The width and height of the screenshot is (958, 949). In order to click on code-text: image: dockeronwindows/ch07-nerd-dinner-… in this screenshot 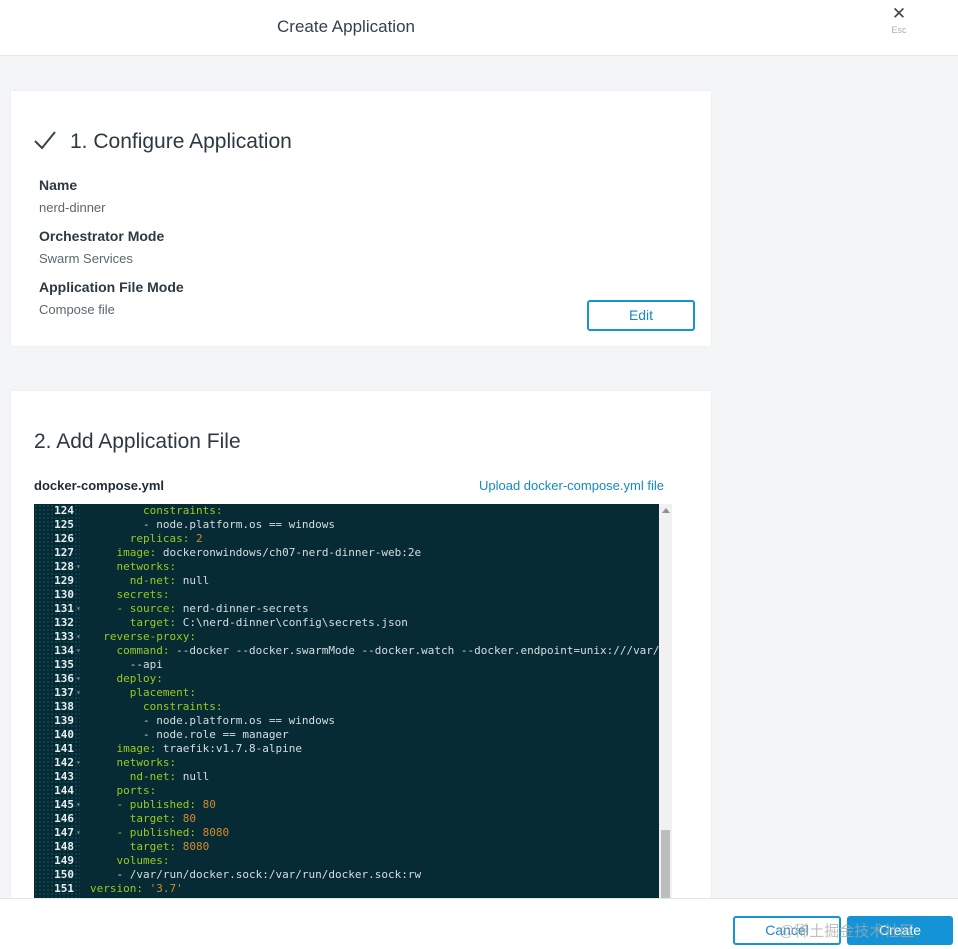, I will do `click(256, 553)`.